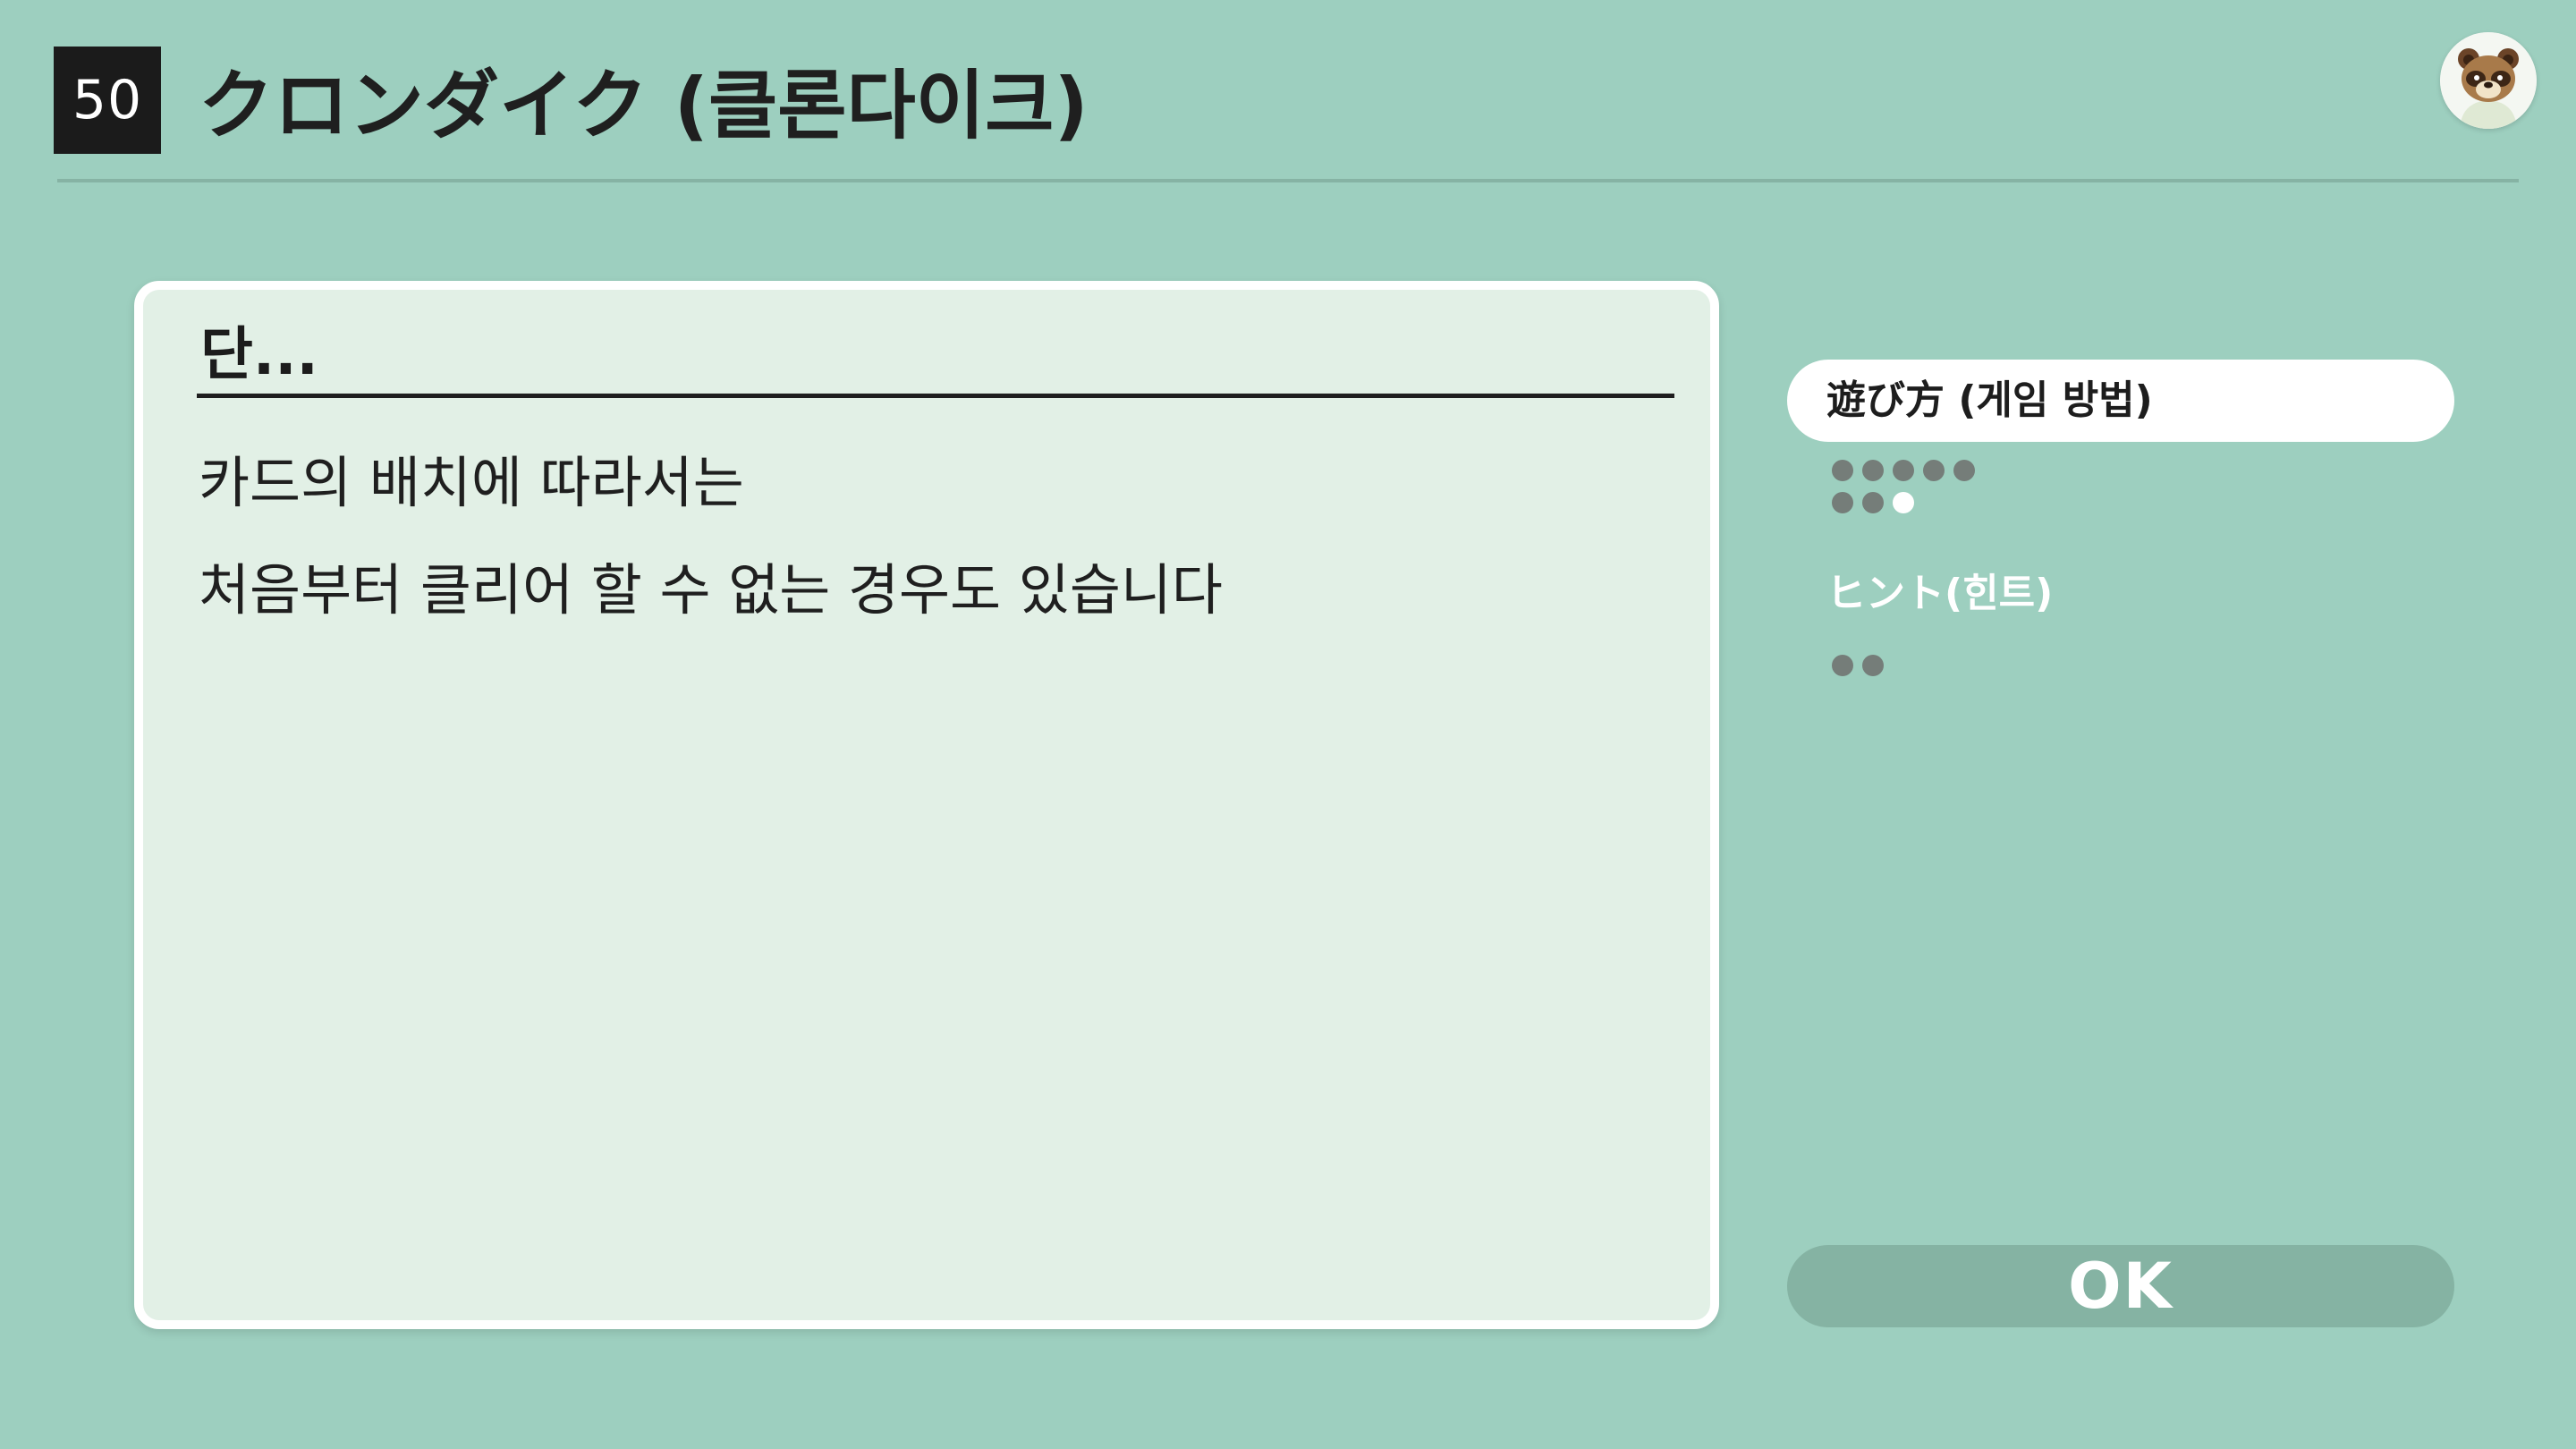 The width and height of the screenshot is (2576, 1449). Describe the element at coordinates (711, 590) in the screenshot. I see `panel-text-line: 처음부터 클리어 할 수 없는 경우도 있습니다` at that location.